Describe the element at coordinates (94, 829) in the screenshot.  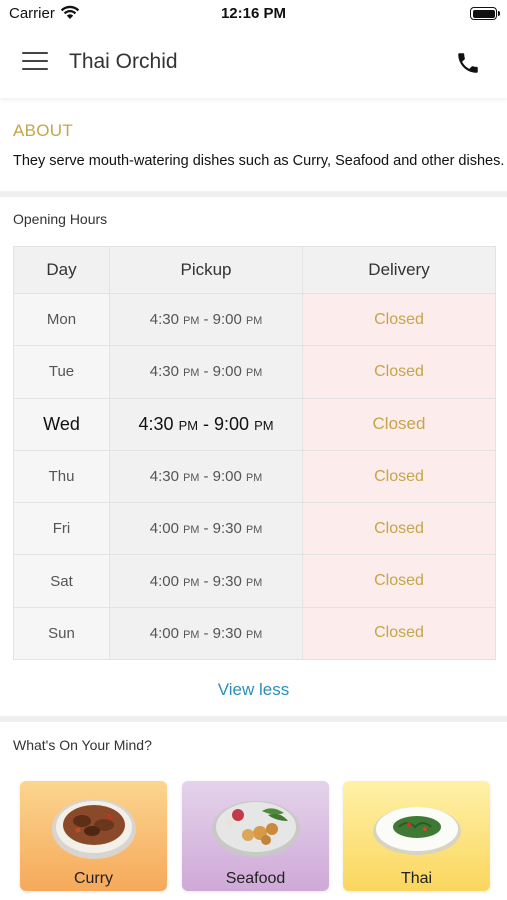
I see `curry-bowl-image` at that location.